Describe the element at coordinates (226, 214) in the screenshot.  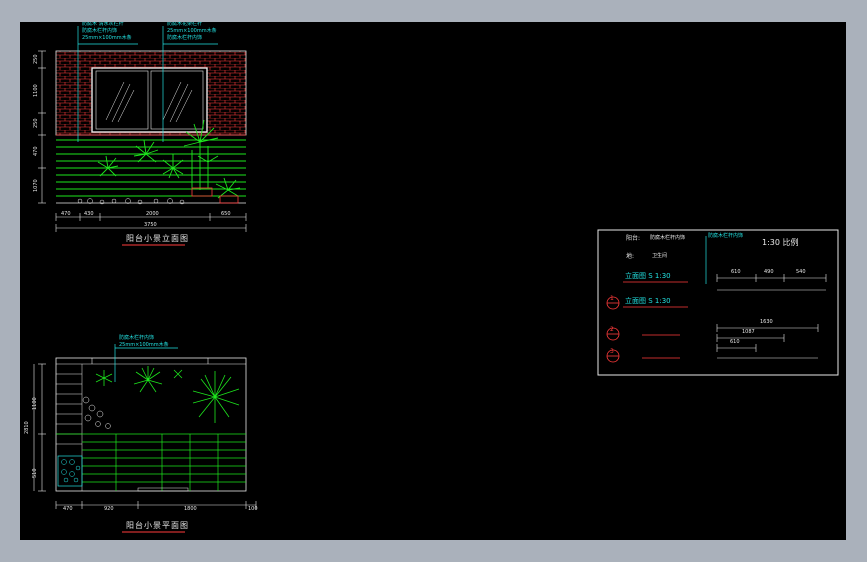
I see `elev-dim-4: 650` at that location.